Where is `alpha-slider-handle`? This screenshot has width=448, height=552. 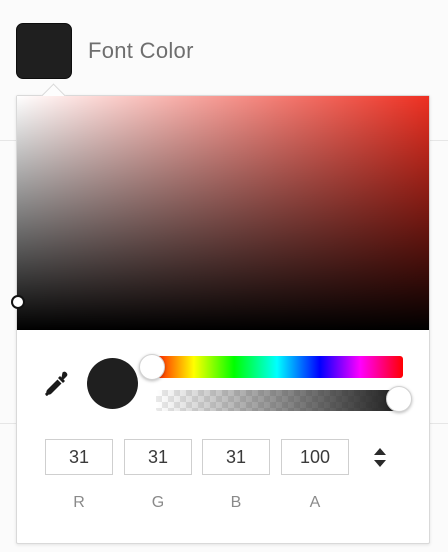
alpha-slider-handle is located at coordinates (399, 399).